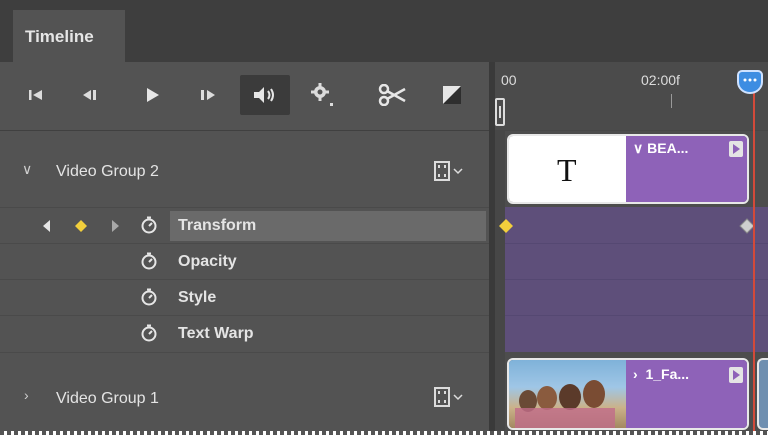 This screenshot has width=768, height=435. I want to click on settings-button, so click(322, 95).